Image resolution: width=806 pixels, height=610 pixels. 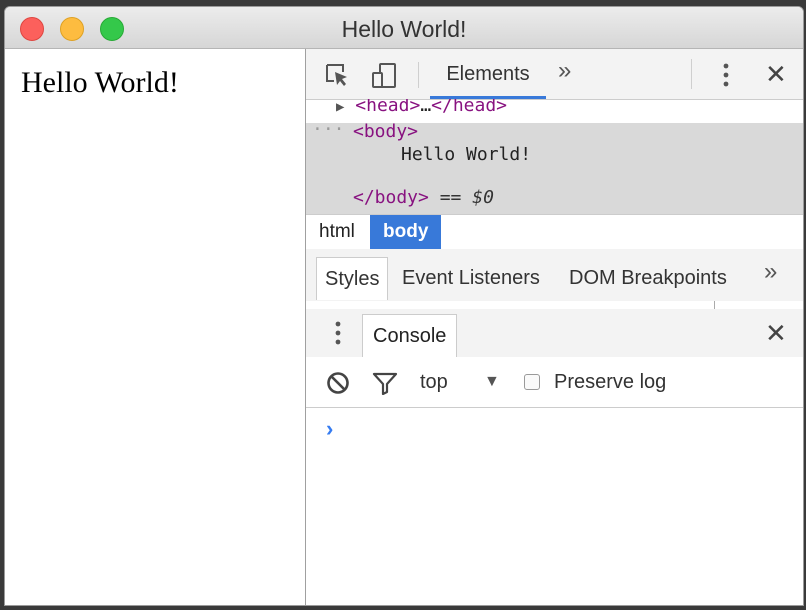 I want to click on drawer-menu-icon, so click(x=338, y=335).